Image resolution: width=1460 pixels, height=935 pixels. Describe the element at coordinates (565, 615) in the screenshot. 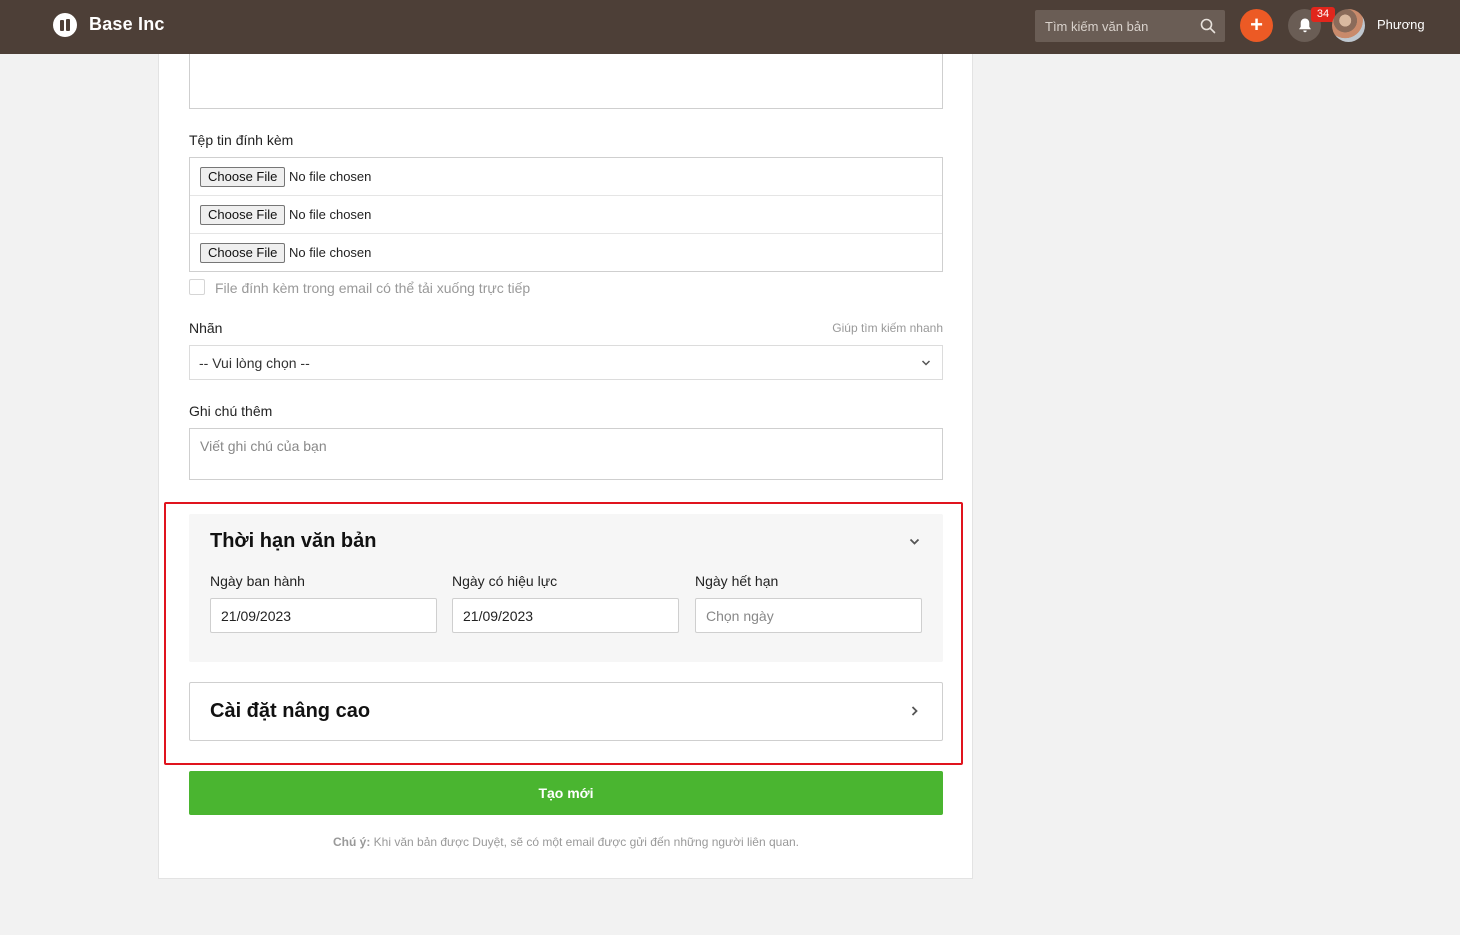

I see `effective-date-input: 21/09/2023` at that location.